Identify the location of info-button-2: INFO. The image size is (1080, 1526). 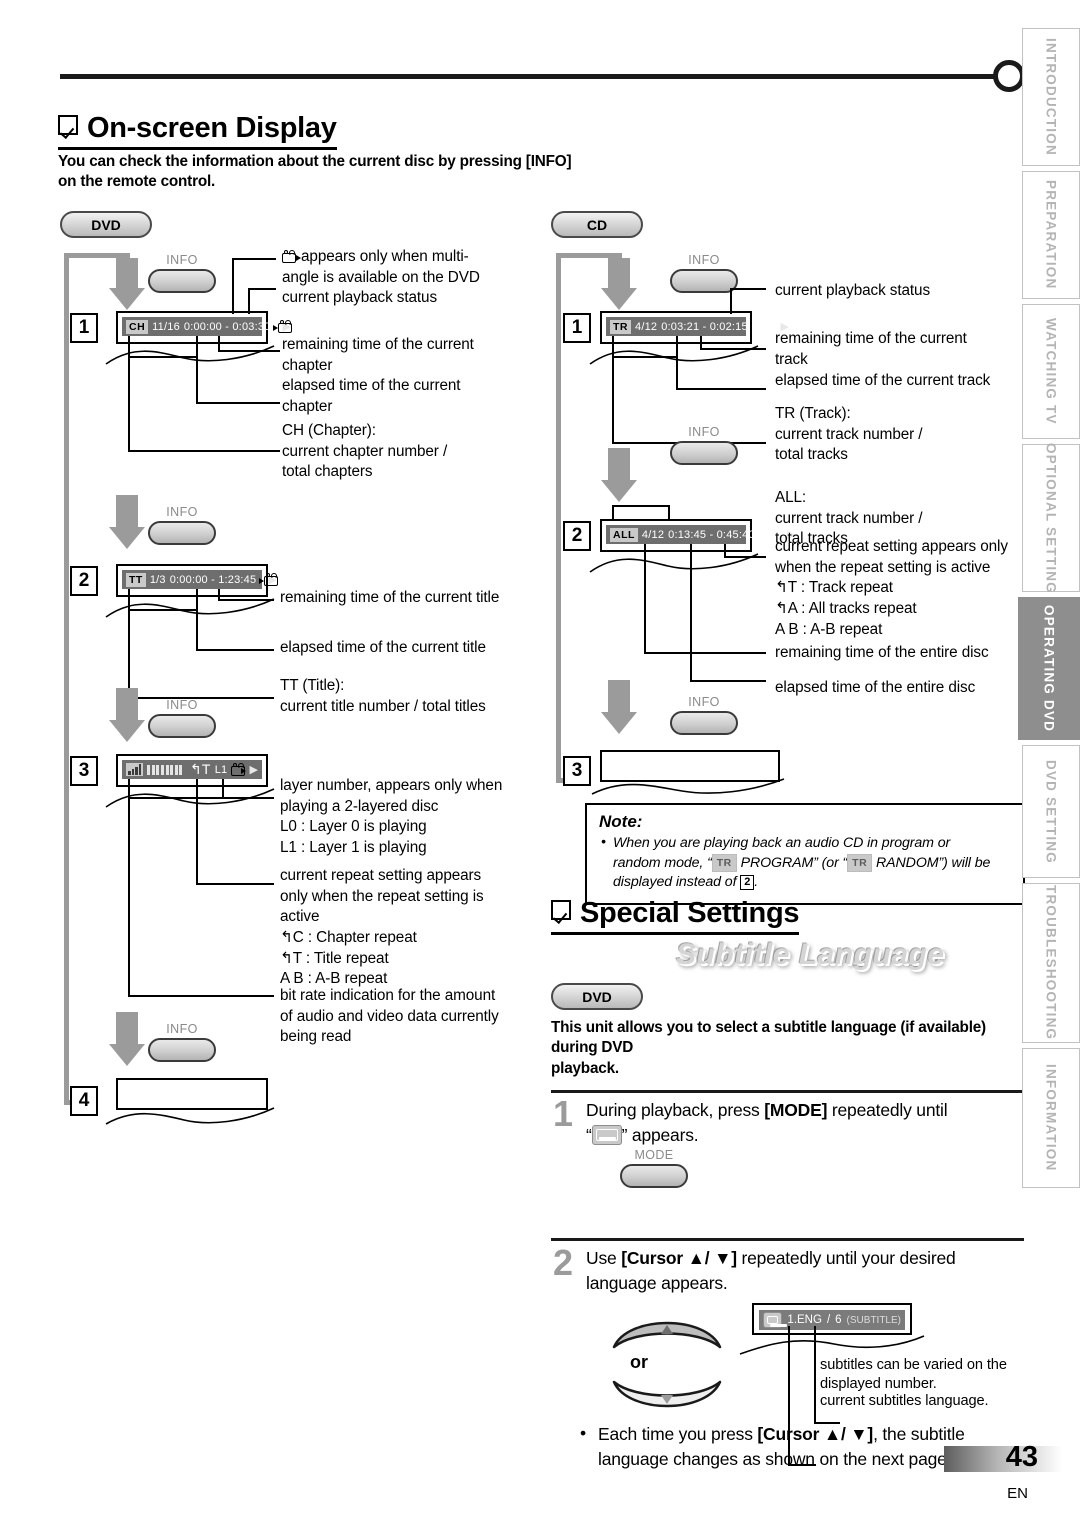
(182, 525).